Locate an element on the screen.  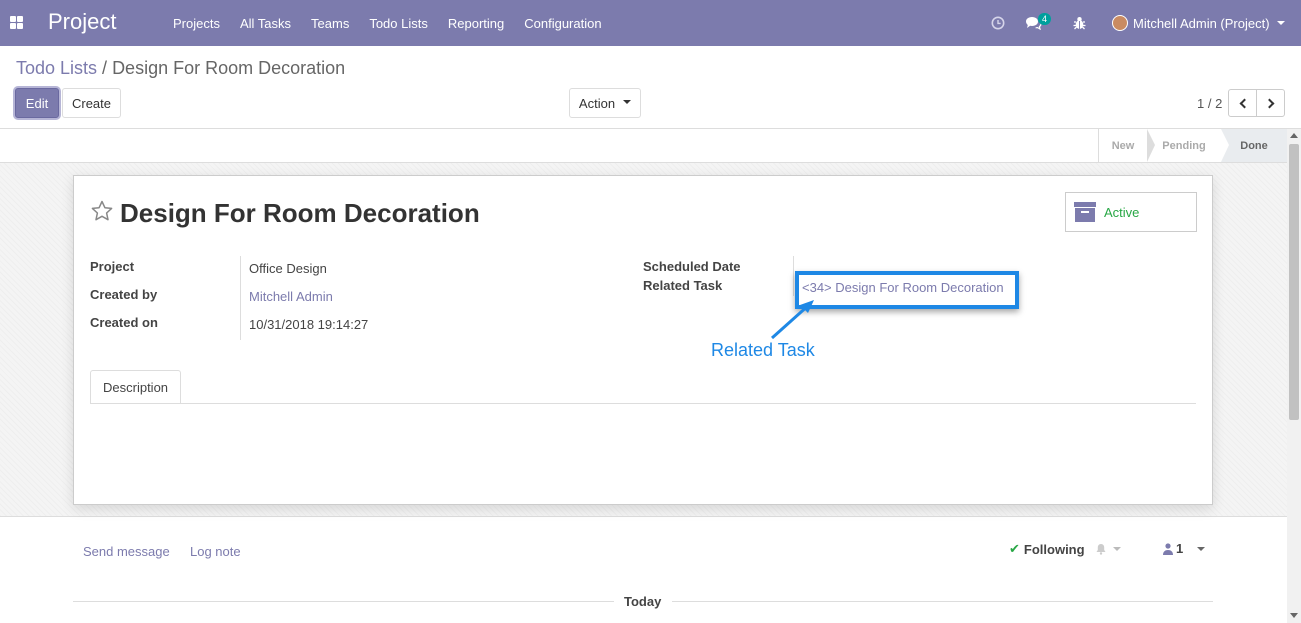
pager-value: 1 / 2 is located at coordinates (1209, 103).